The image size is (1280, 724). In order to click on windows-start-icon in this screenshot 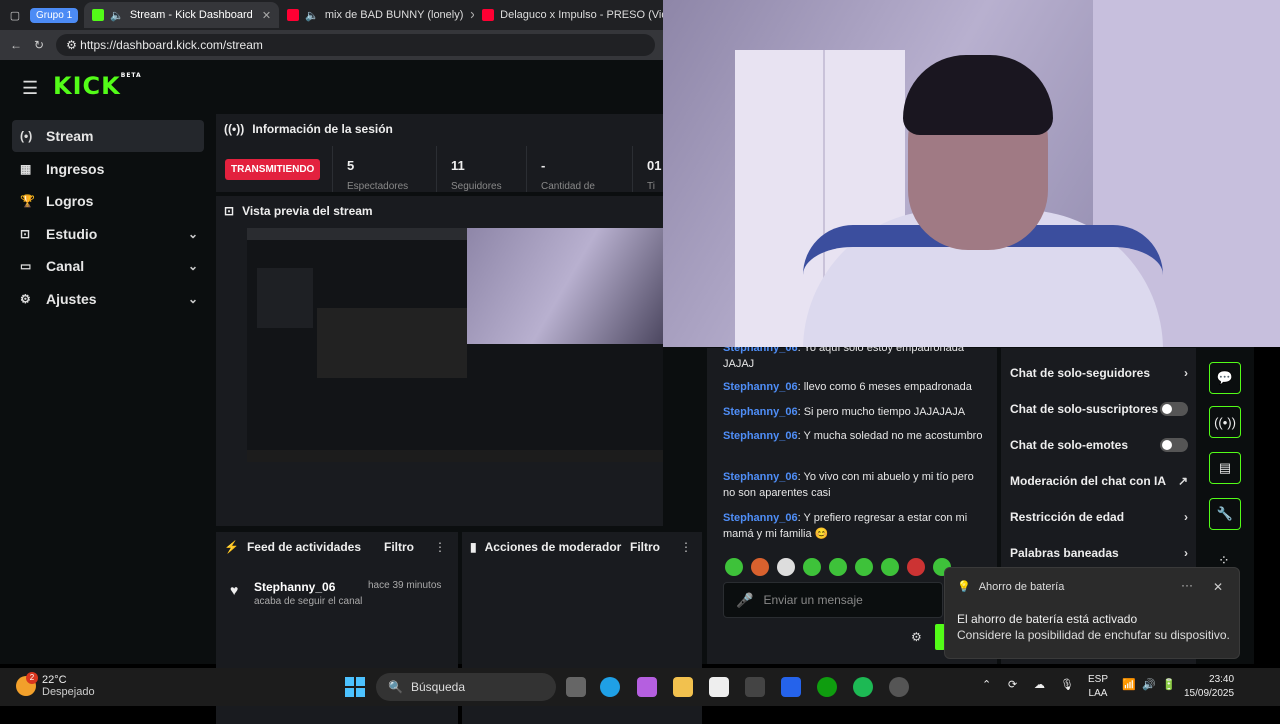, I will do `click(355, 687)`.